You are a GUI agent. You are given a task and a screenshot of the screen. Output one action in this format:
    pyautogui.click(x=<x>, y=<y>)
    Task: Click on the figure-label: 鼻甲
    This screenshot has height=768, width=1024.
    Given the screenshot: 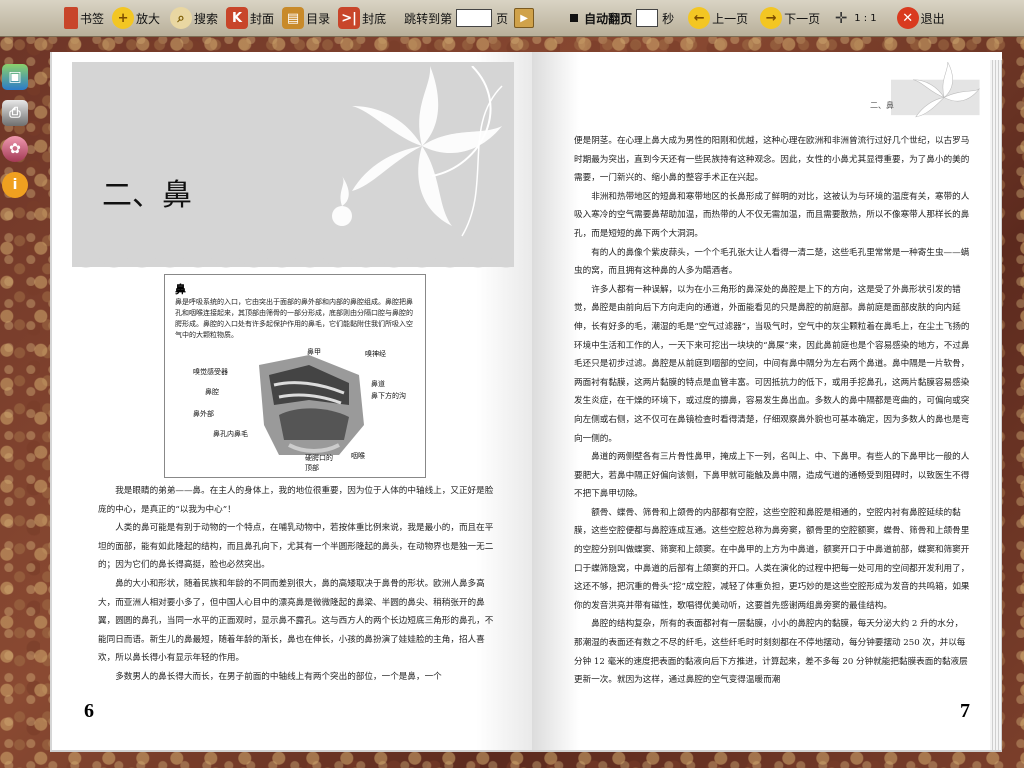 What is the action you would take?
    pyautogui.click(x=314, y=352)
    